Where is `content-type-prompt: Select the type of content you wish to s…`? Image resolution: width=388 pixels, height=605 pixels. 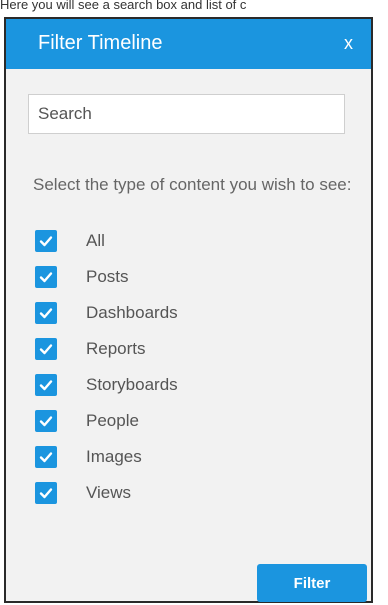 content-type-prompt: Select the type of content you wish to s… is located at coordinates (192, 184).